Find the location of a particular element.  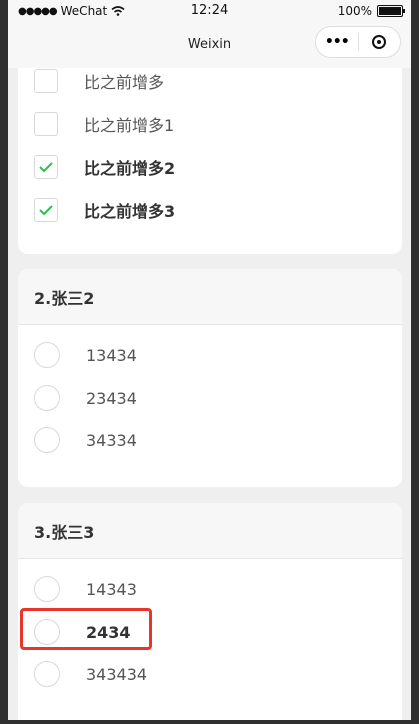

battery-percent: 100% is located at coordinates (354, 11).